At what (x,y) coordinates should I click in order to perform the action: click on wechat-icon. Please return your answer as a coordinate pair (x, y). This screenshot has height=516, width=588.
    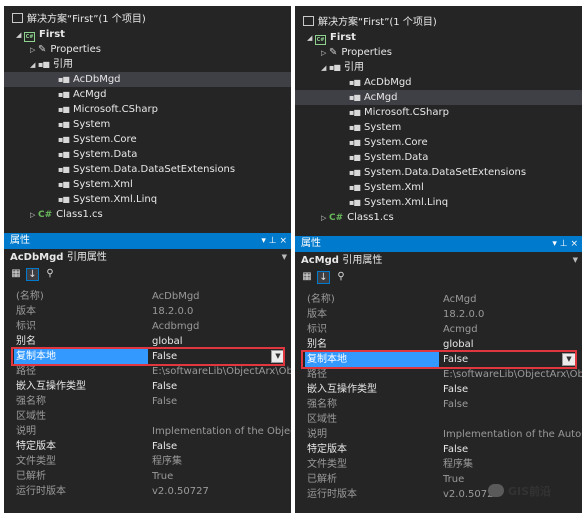
    Looking at the image, I should click on (496, 490).